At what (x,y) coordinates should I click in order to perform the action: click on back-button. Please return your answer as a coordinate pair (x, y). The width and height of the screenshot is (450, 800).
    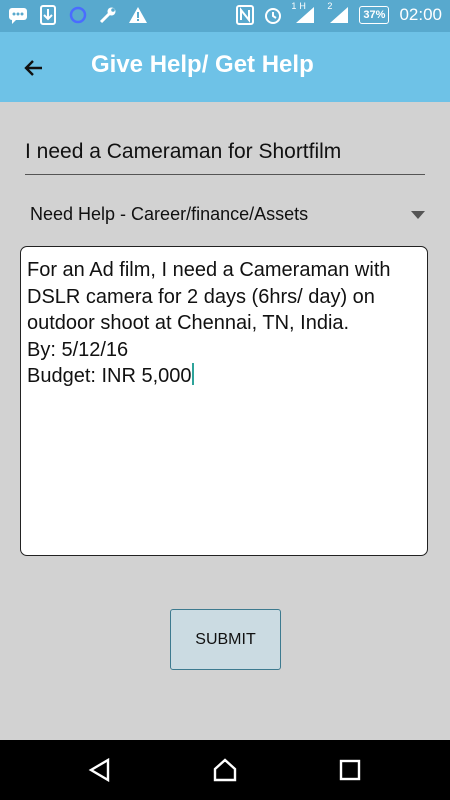
    Looking at the image, I should click on (34, 68).